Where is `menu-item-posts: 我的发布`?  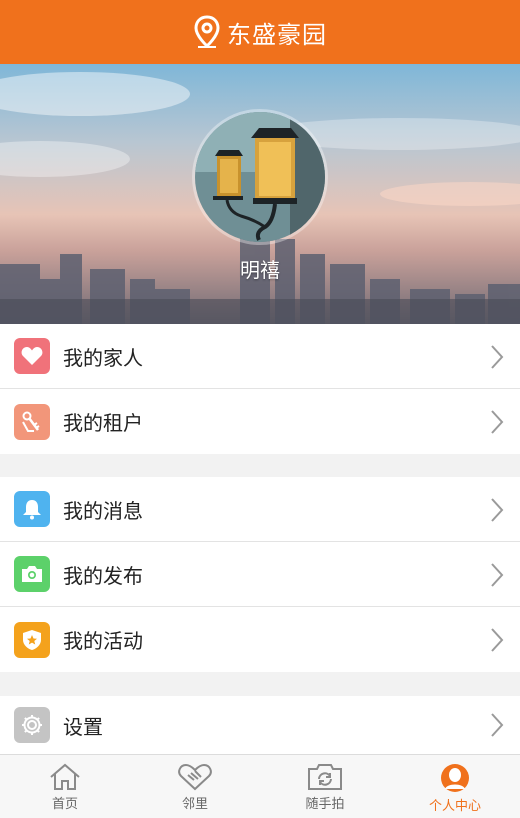 menu-item-posts: 我的发布 is located at coordinates (260, 574).